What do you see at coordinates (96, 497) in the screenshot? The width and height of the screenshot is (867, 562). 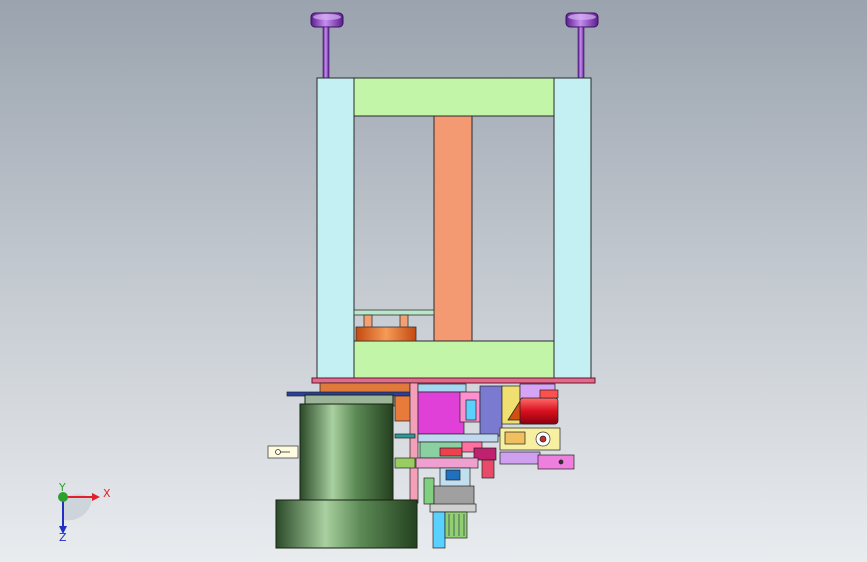 I see `x-axis-arrow-icon` at bounding box center [96, 497].